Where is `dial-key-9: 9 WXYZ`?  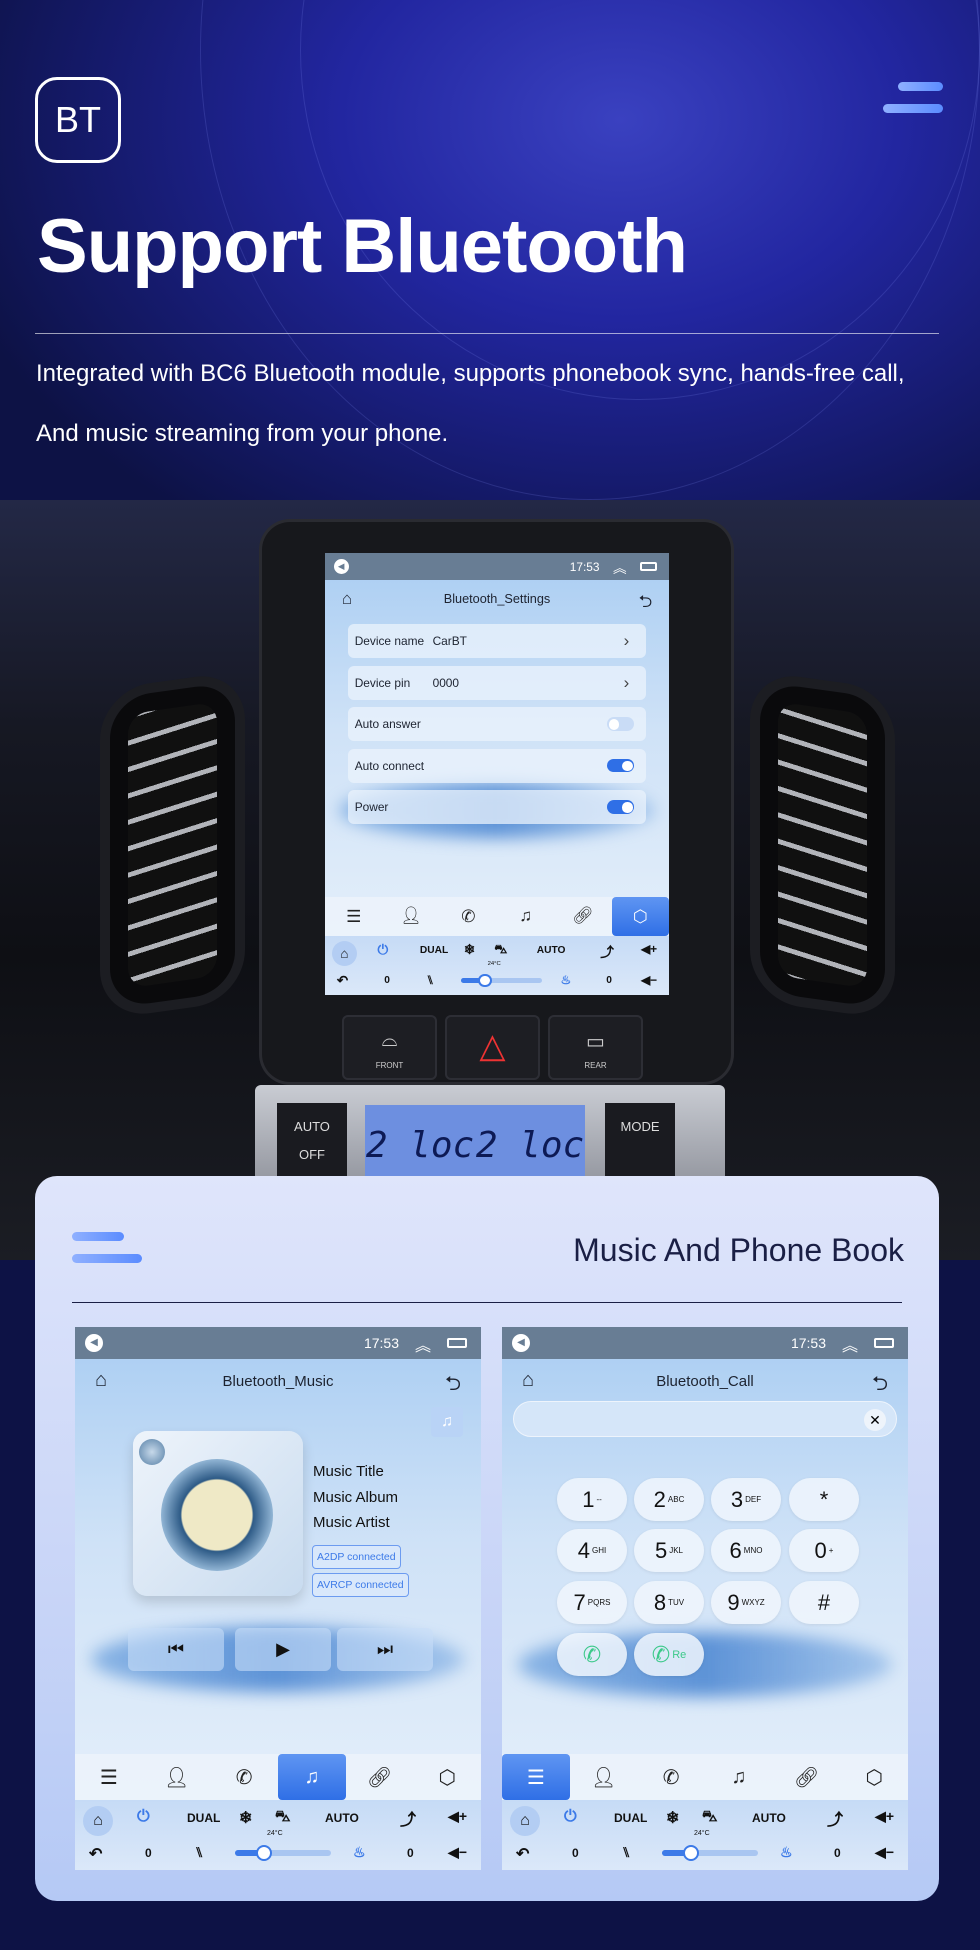
dial-key-9: 9 WXYZ is located at coordinates (746, 1602).